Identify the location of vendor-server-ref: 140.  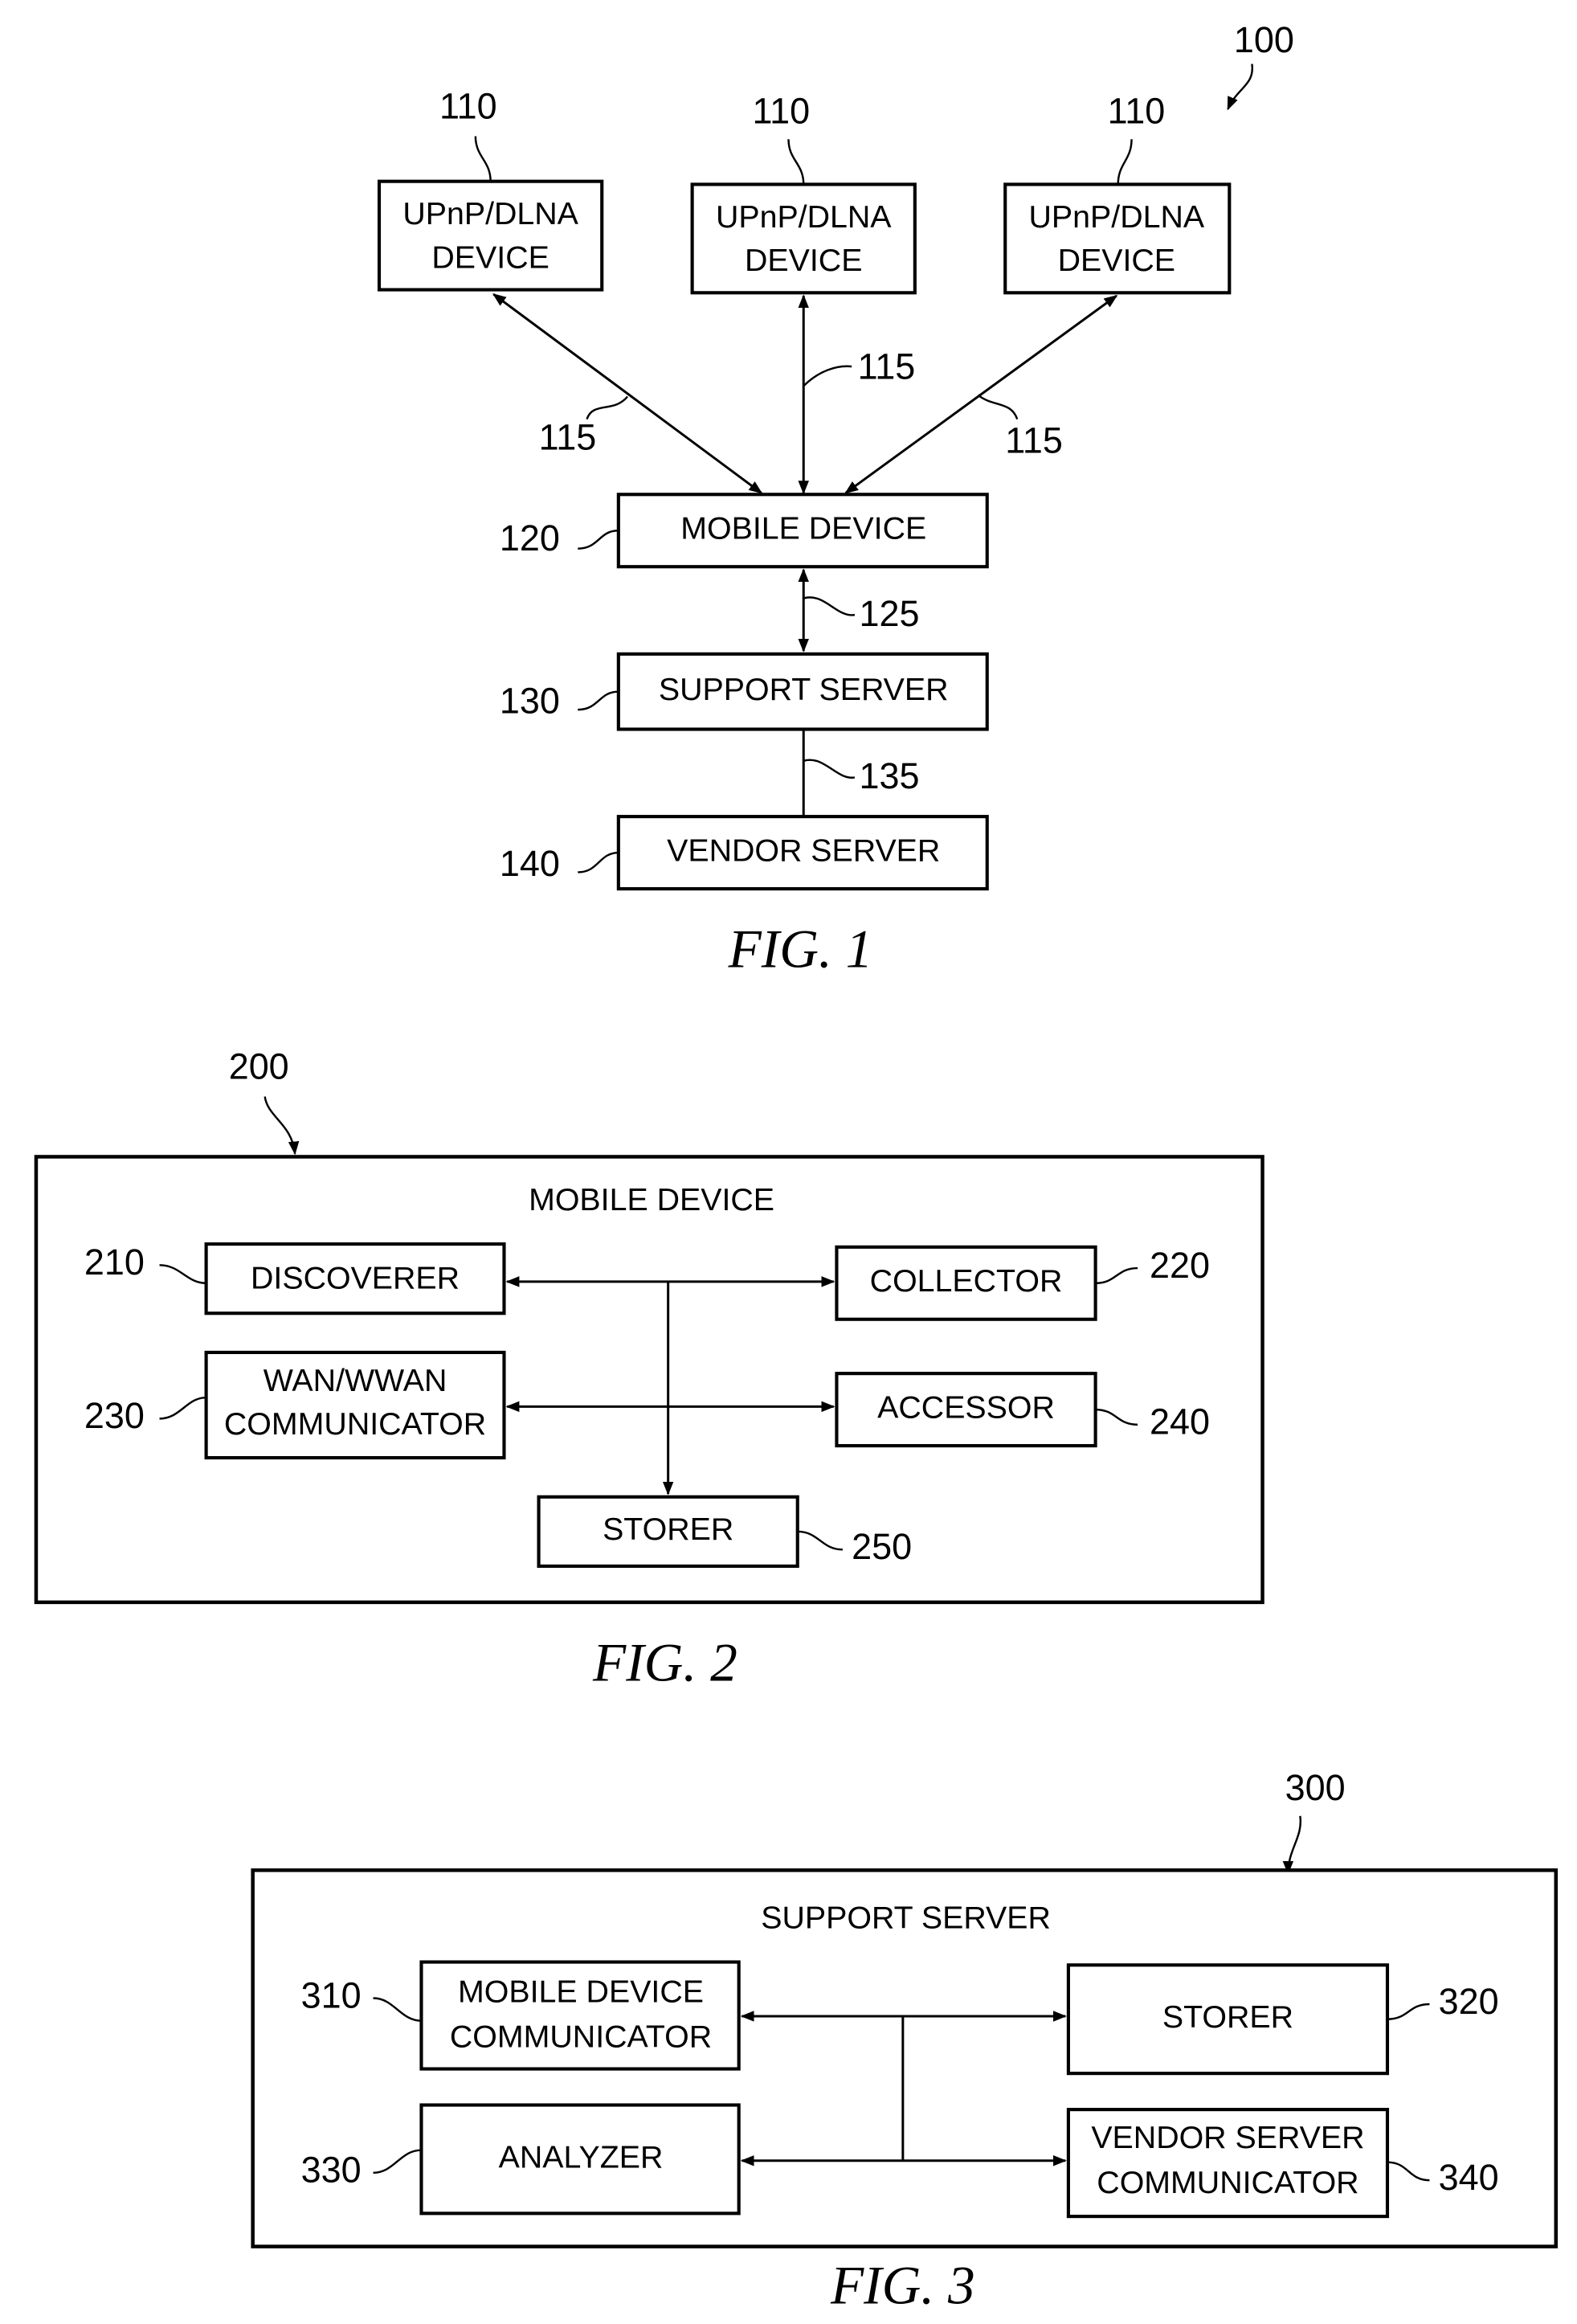
(530, 864).